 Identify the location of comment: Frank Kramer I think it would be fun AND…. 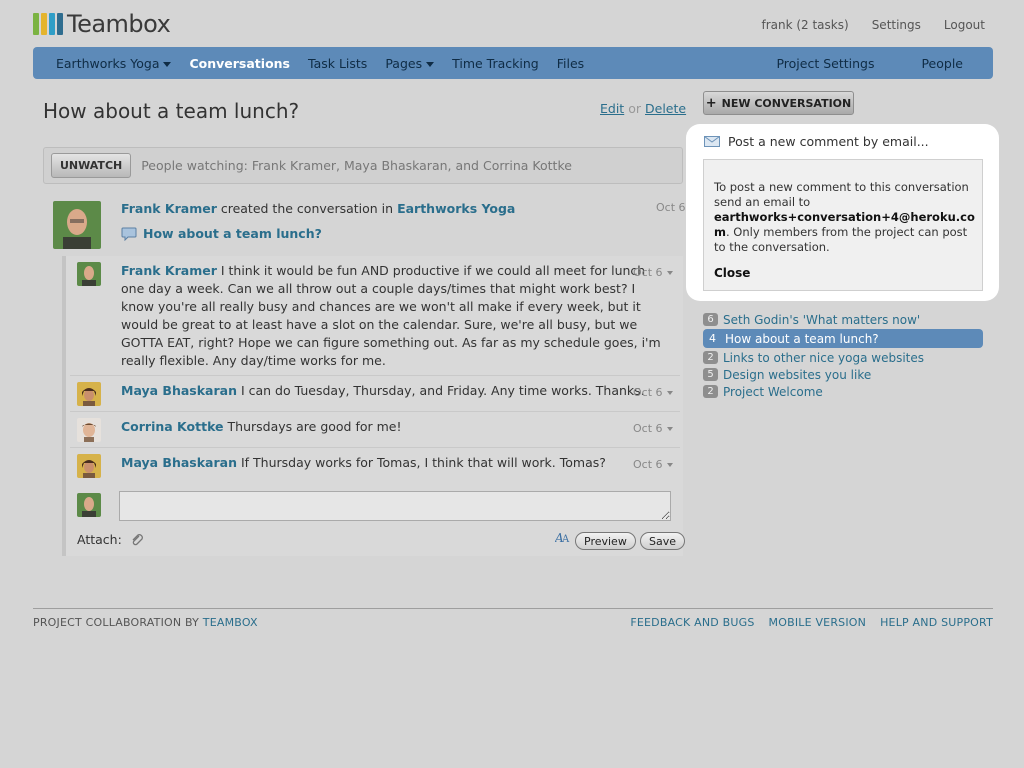
(395, 316).